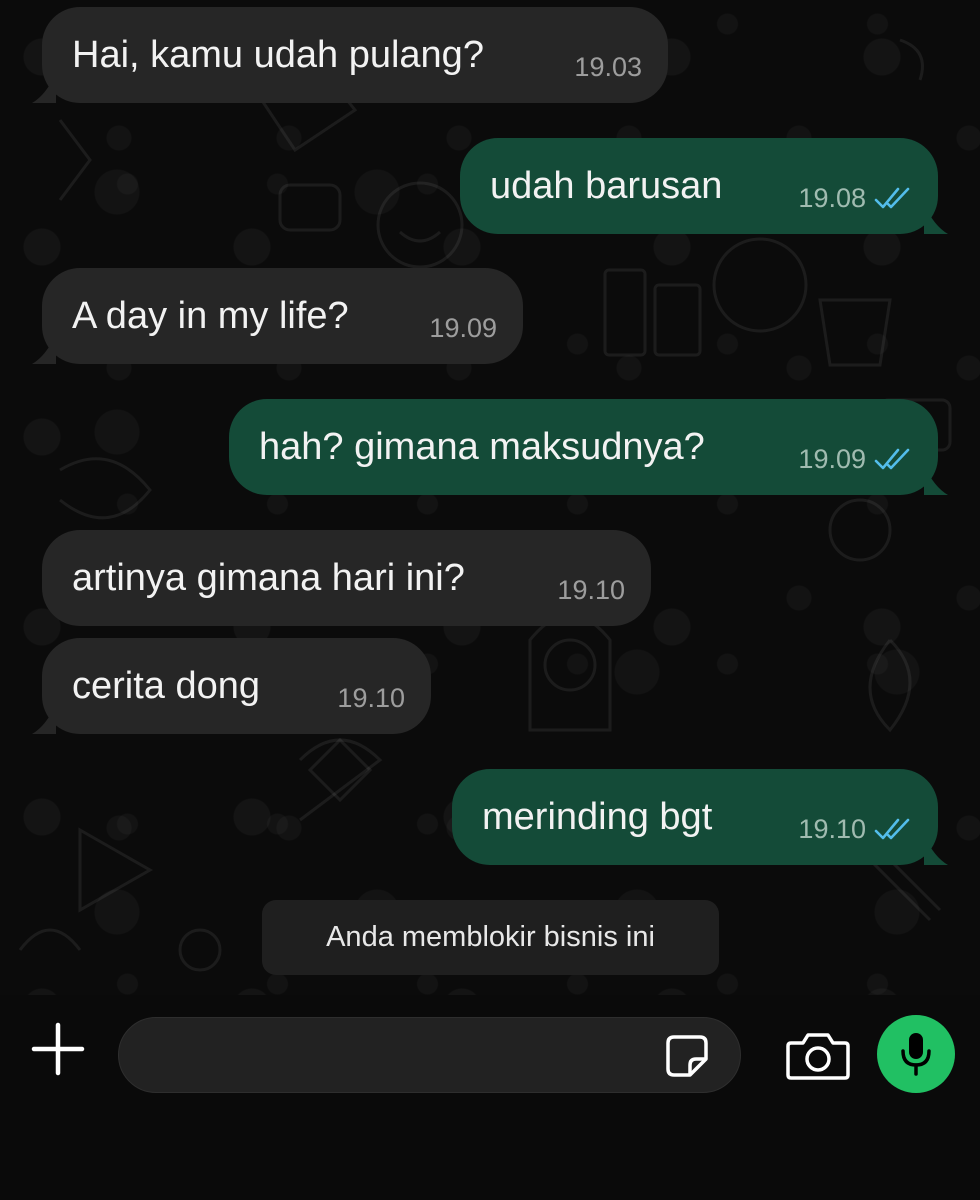 The height and width of the screenshot is (1200, 980). I want to click on sticker-icon, so click(687, 1056).